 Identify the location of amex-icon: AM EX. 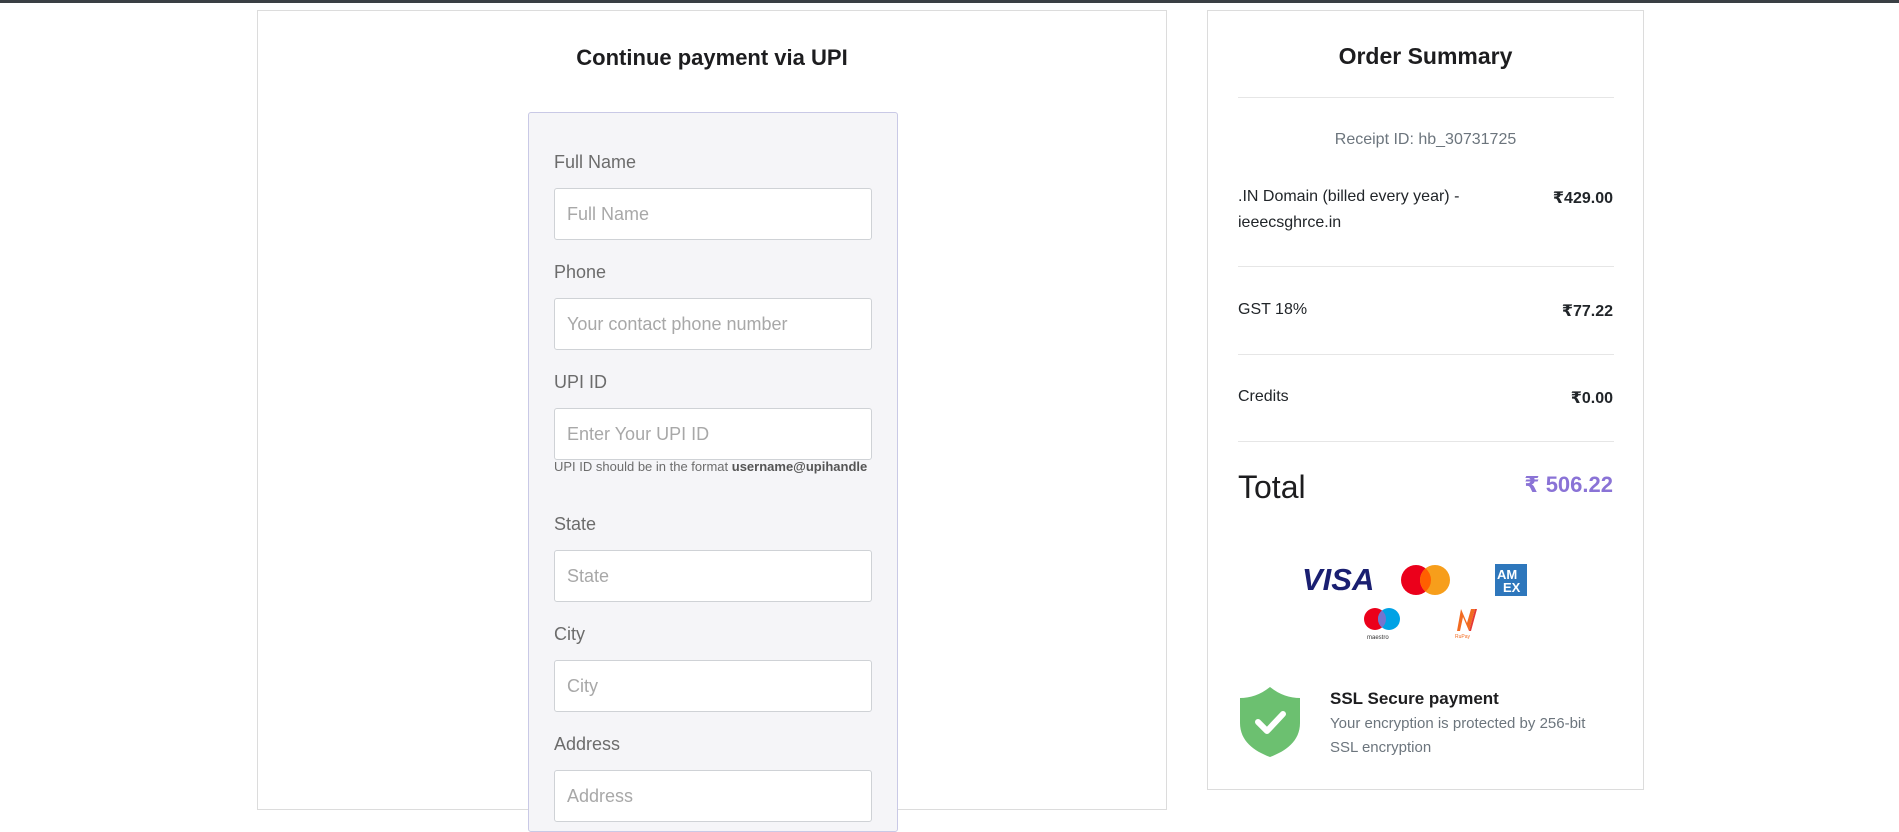
(1511, 580).